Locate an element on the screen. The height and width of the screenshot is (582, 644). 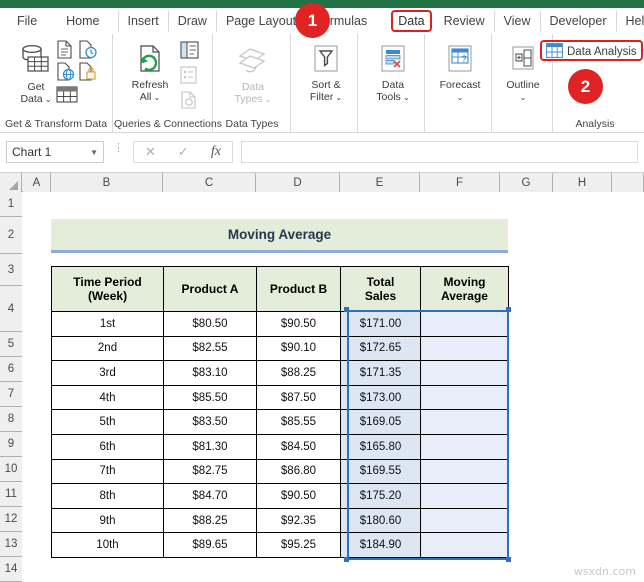
recent-sources-button is located at coordinates (87, 51).